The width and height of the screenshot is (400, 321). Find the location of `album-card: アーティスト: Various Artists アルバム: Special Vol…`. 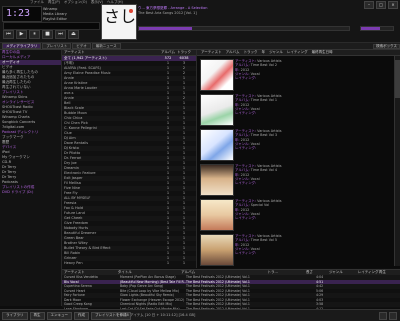

album-card: アーティスト: Various Artists アルバム: Special Vol… is located at coordinates (280, 215).